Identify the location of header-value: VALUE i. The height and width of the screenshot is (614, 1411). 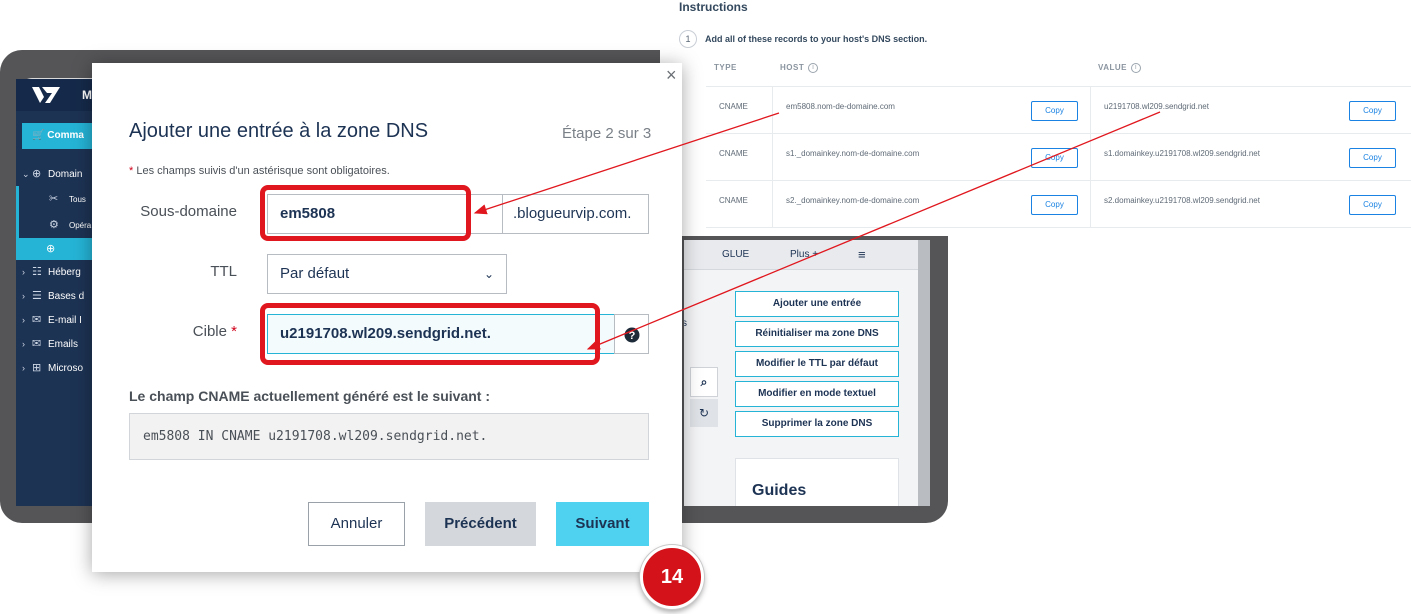
(1120, 68).